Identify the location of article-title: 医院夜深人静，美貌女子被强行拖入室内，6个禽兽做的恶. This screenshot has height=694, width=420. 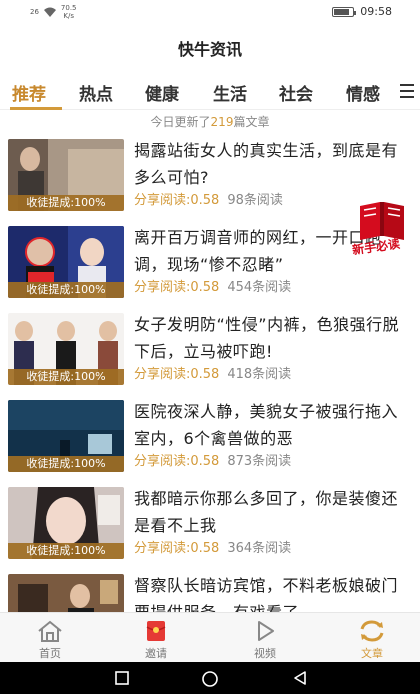
(266, 425).